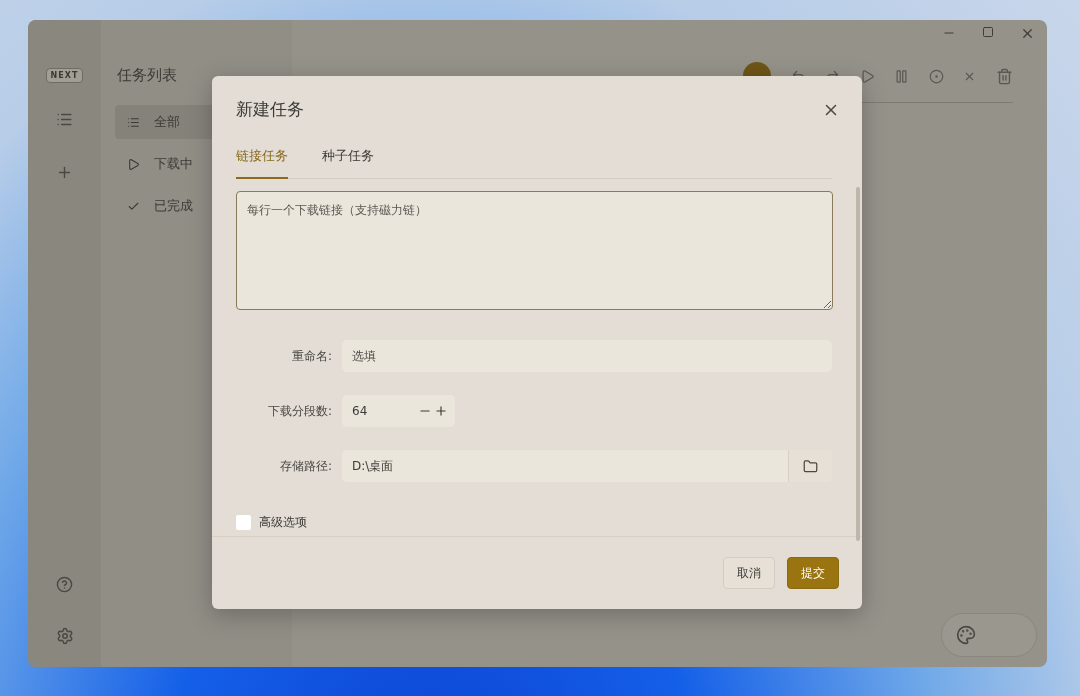 The height and width of the screenshot is (696, 1080). I want to click on help-icon, so click(64, 584).